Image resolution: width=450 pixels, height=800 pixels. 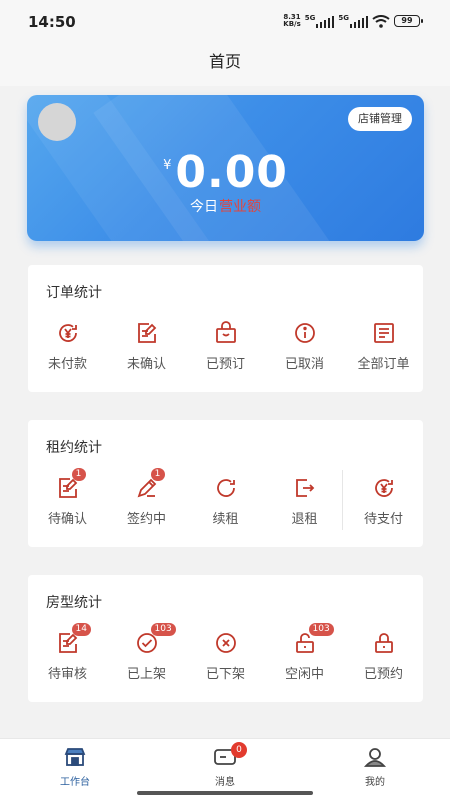 What do you see at coordinates (67, 519) in the screenshot?
I see `lease-item-label: 待确认` at bounding box center [67, 519].